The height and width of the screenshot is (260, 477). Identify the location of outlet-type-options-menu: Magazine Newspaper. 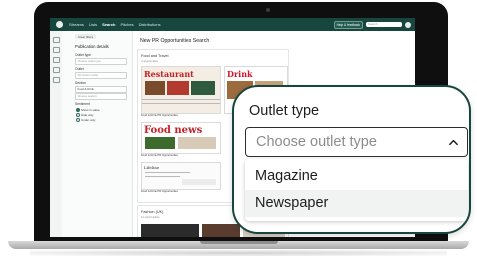
(356, 190).